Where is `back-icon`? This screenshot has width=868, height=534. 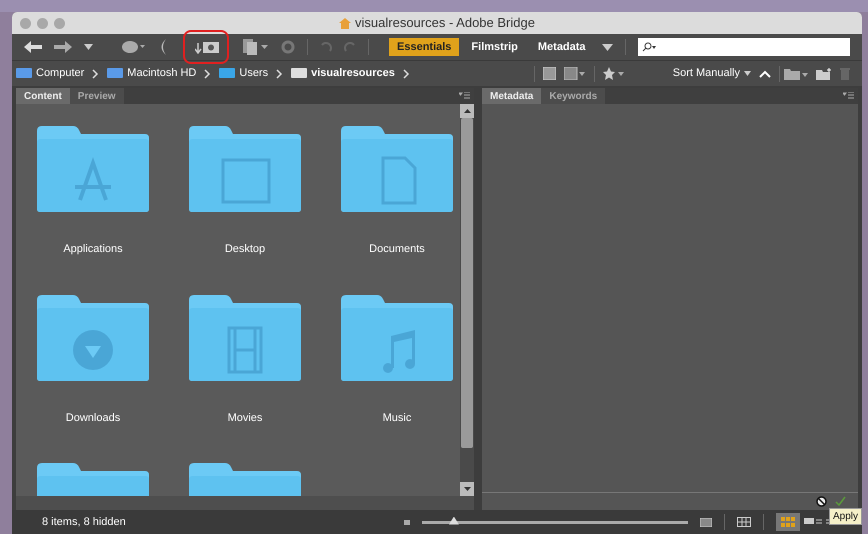
back-icon is located at coordinates (33, 47).